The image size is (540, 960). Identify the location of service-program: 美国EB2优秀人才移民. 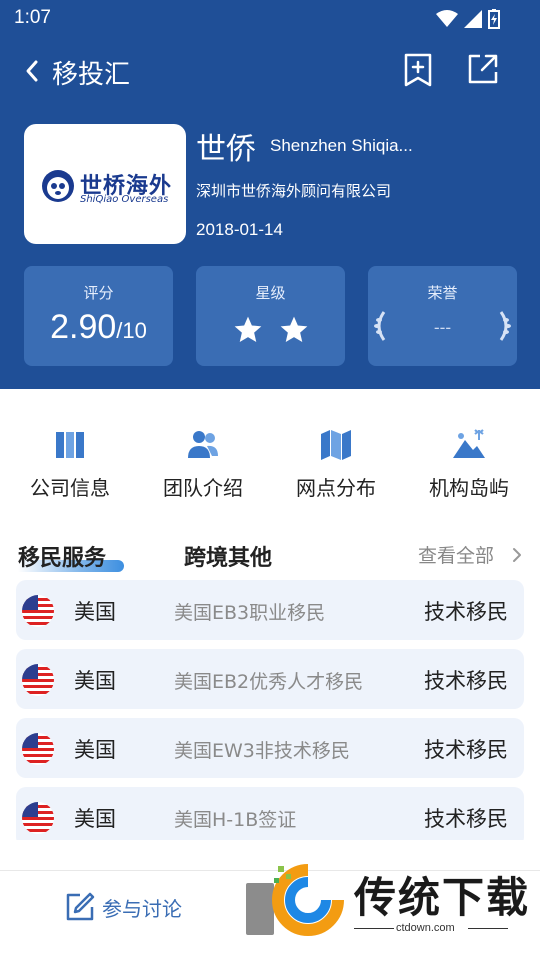
(269, 682).